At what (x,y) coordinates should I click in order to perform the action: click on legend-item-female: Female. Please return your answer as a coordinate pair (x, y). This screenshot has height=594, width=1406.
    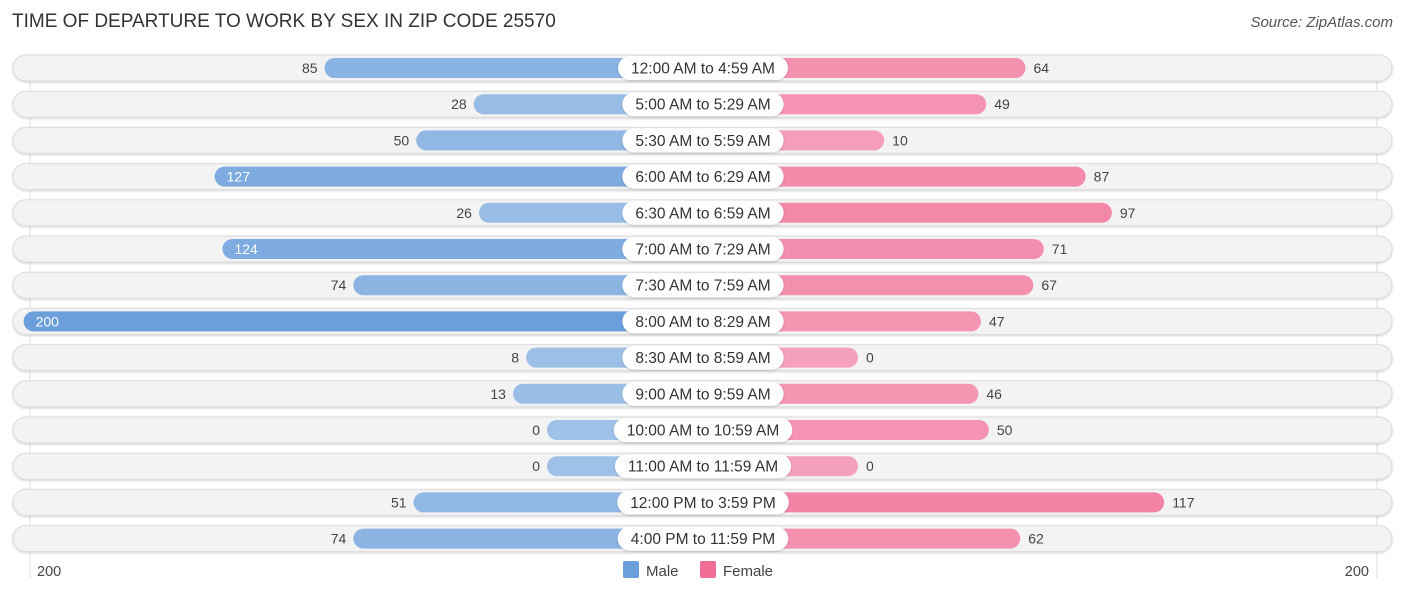
    Looking at the image, I should click on (736, 570).